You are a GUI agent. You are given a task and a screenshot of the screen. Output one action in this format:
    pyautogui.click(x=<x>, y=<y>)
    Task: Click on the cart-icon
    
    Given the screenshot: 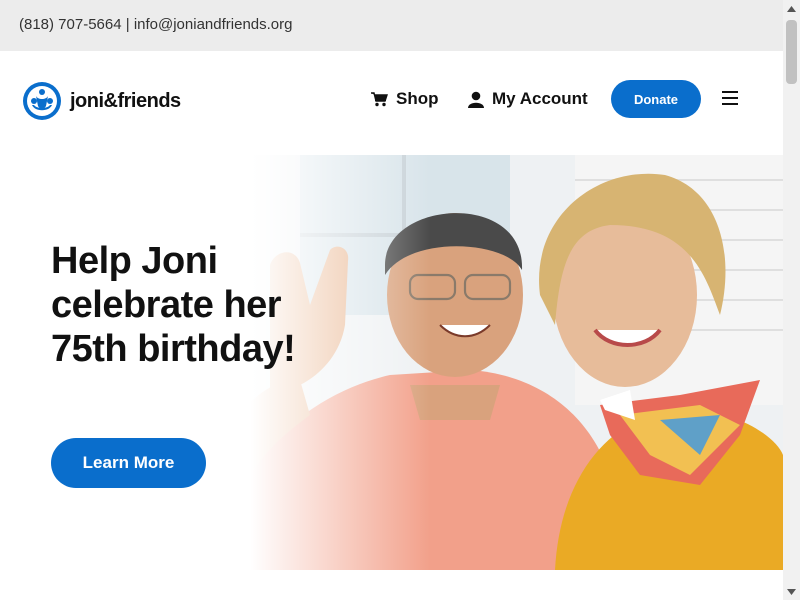 What is the action you would take?
    pyautogui.click(x=379, y=99)
    